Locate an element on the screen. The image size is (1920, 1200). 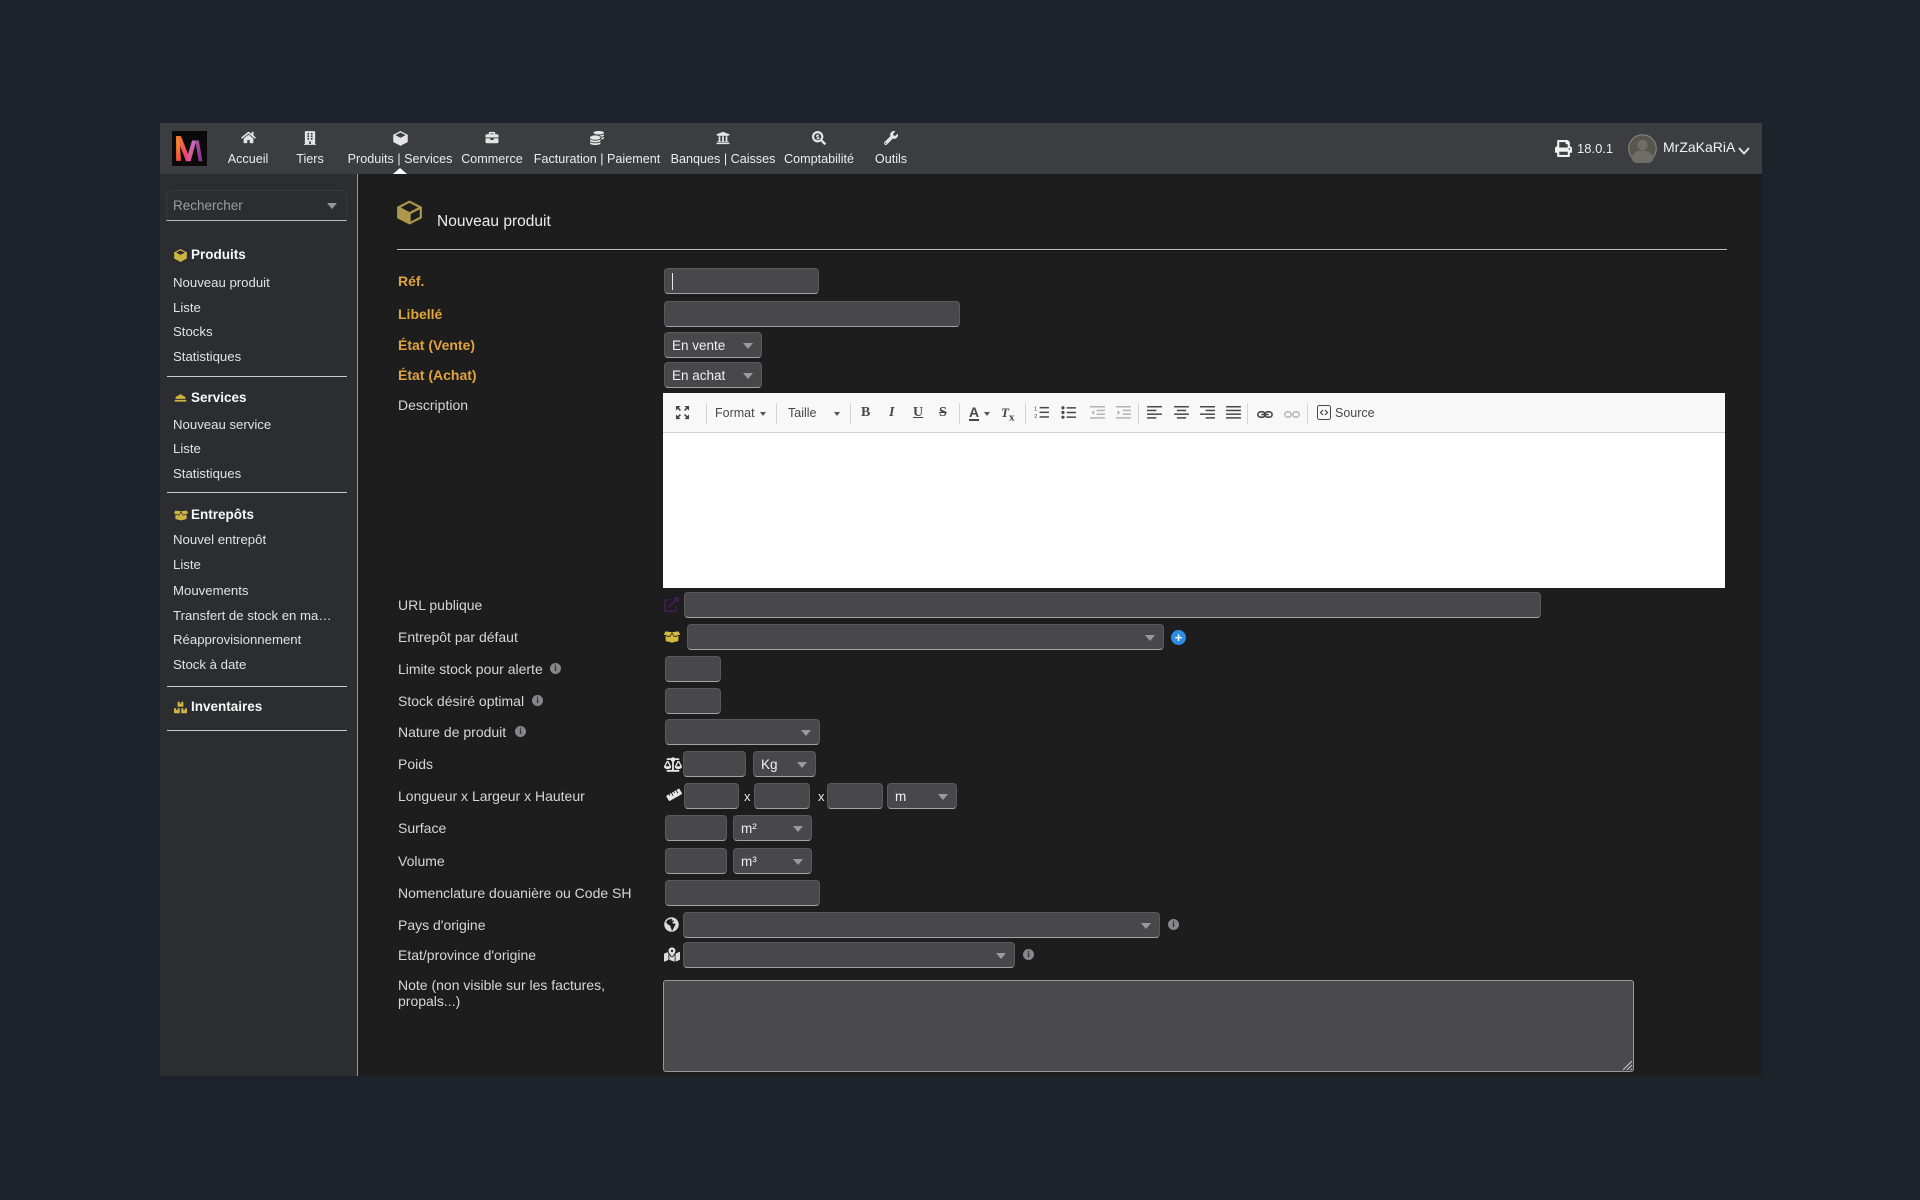
svg-text: 1 is located at coordinates (1035, 410).